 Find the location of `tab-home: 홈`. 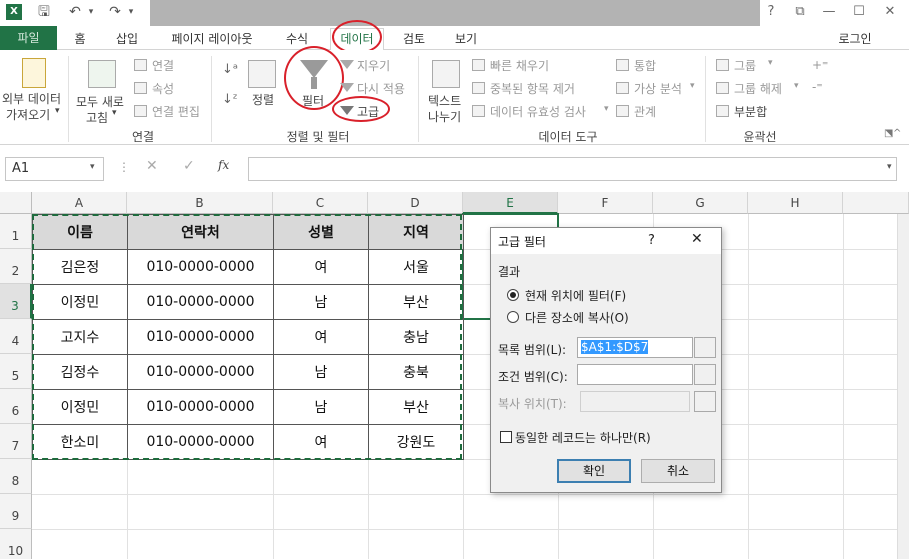

tab-home: 홈 is located at coordinates (80, 39).